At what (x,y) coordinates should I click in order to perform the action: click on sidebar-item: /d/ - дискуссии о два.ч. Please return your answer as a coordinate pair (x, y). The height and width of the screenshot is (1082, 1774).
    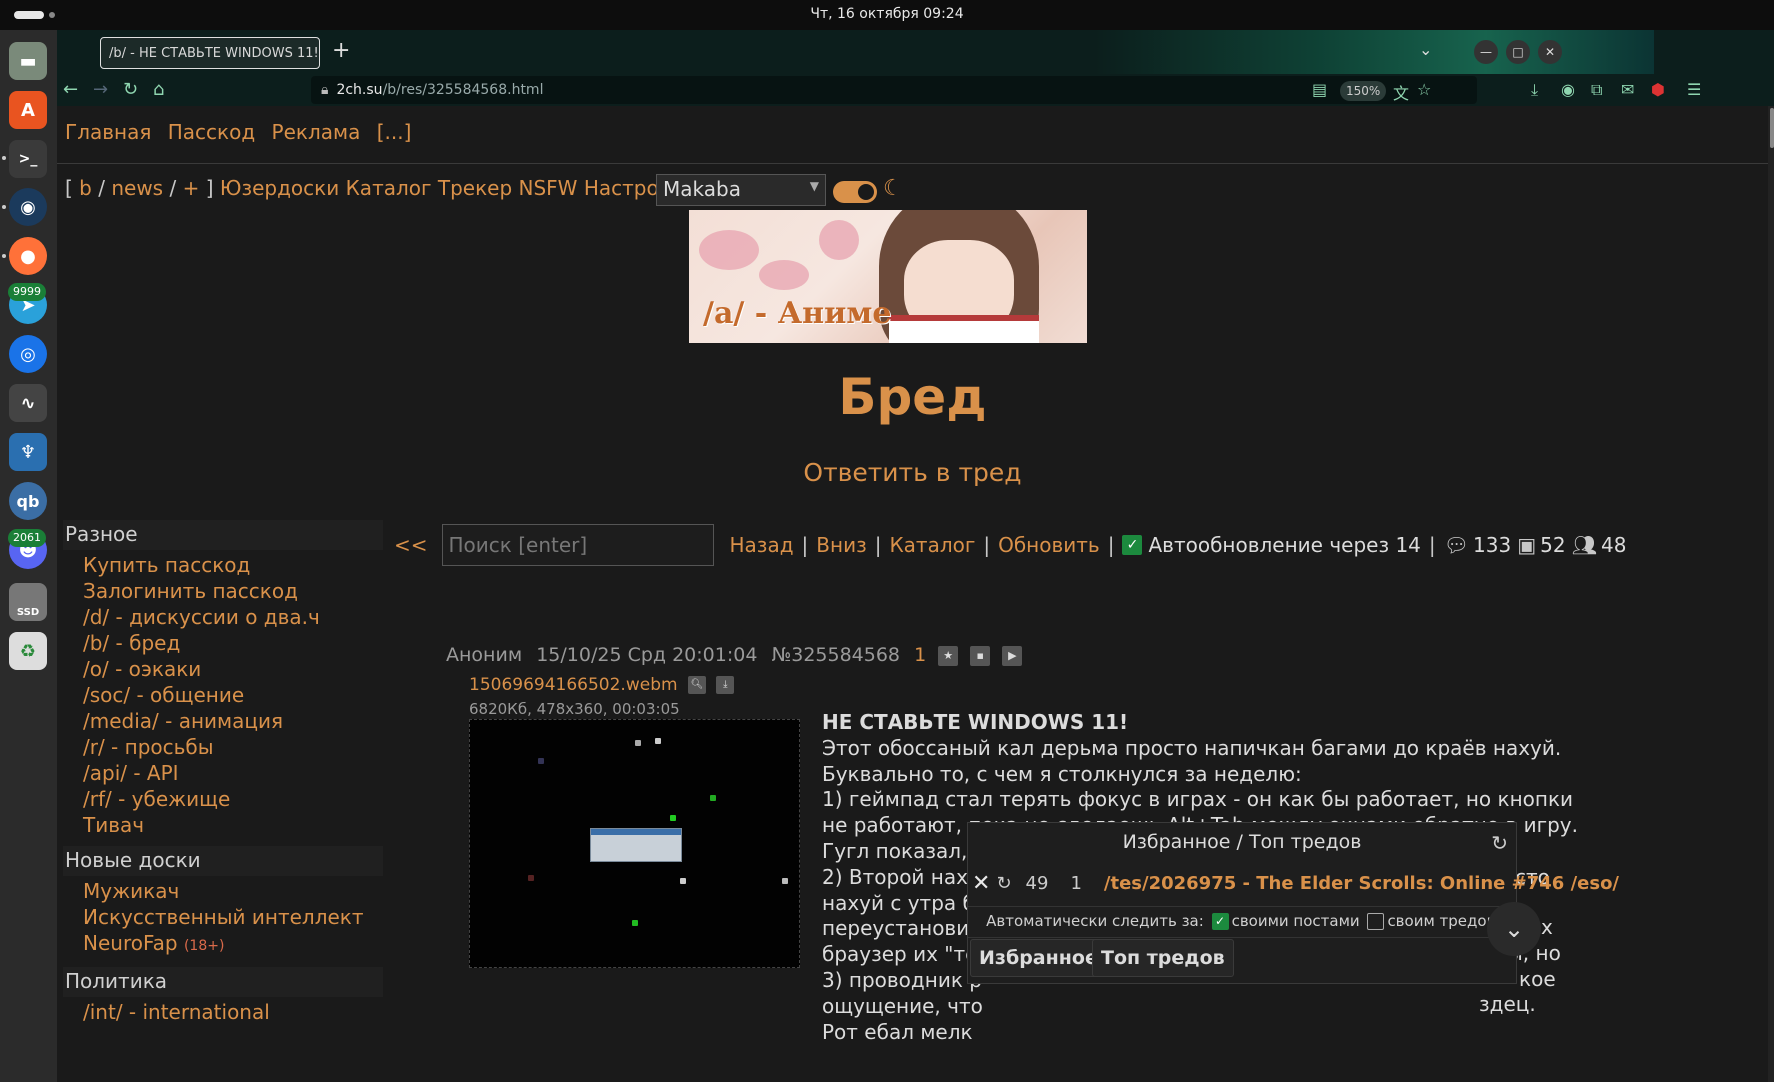
    Looking at the image, I should click on (233, 617).